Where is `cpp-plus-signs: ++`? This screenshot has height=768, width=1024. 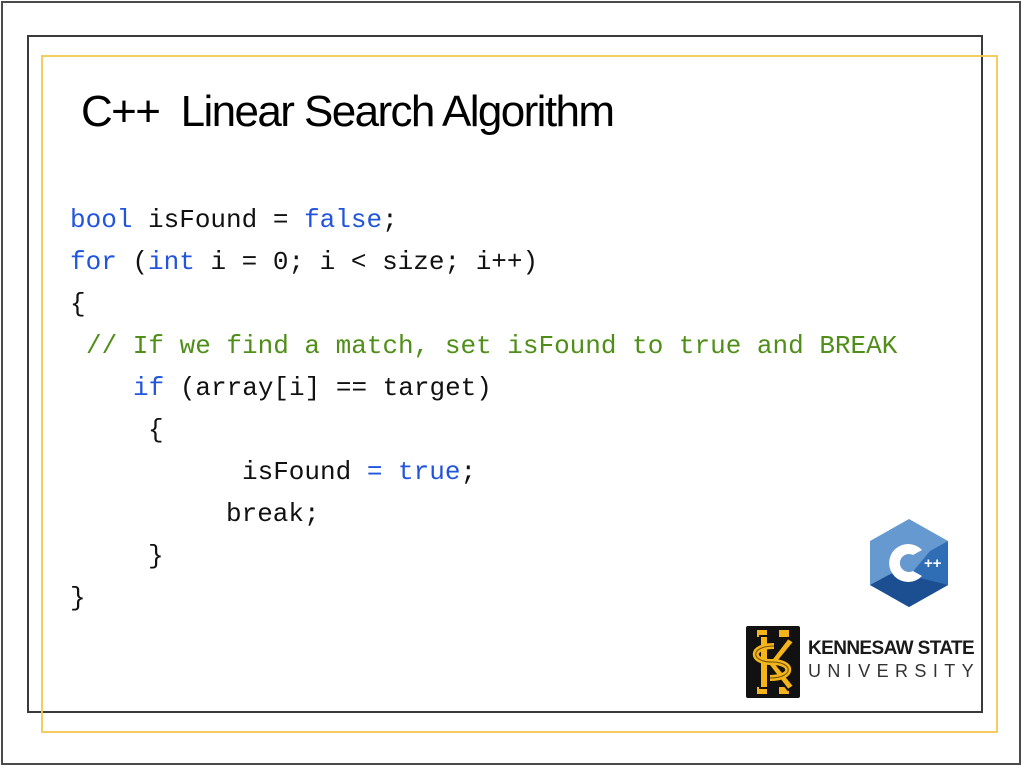
cpp-plus-signs: ++ is located at coordinates (933, 563).